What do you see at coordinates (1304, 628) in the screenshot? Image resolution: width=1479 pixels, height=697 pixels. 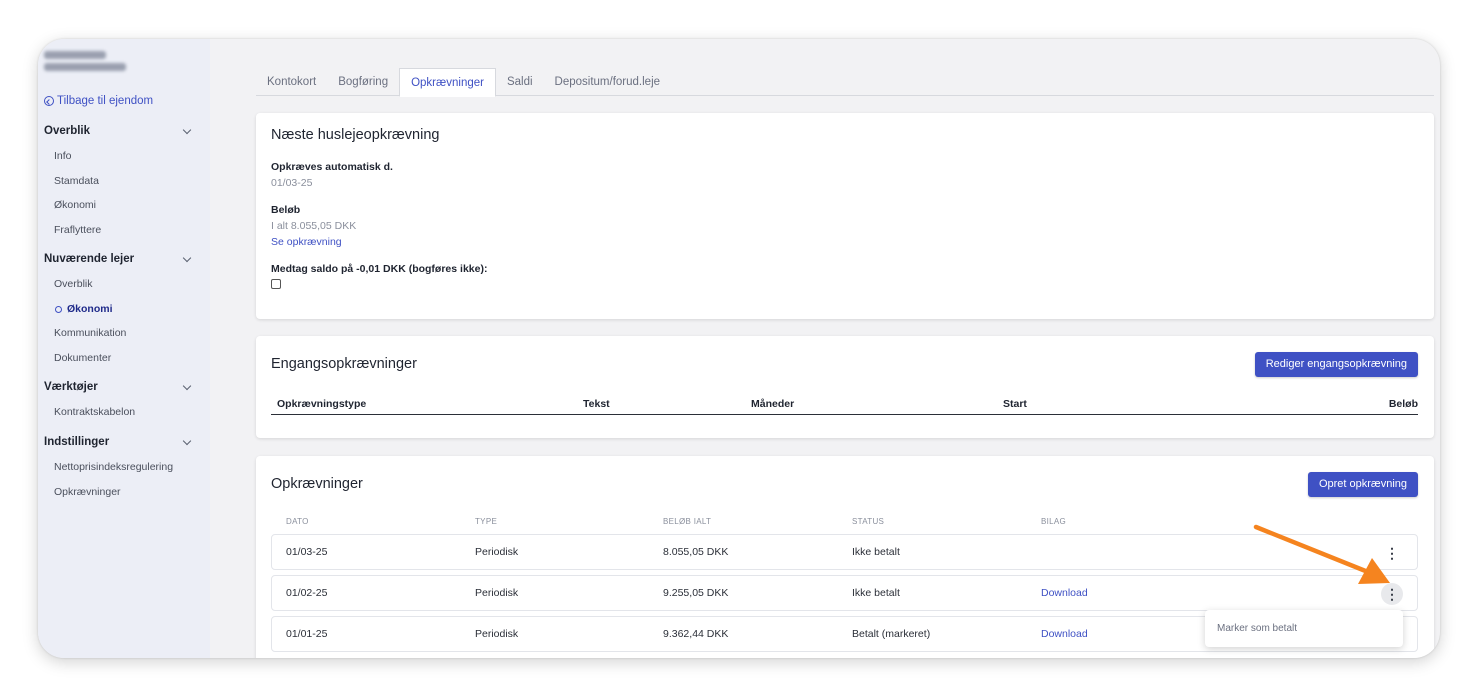 I see `mark-as-paid-menu-item: Marker som betalt` at bounding box center [1304, 628].